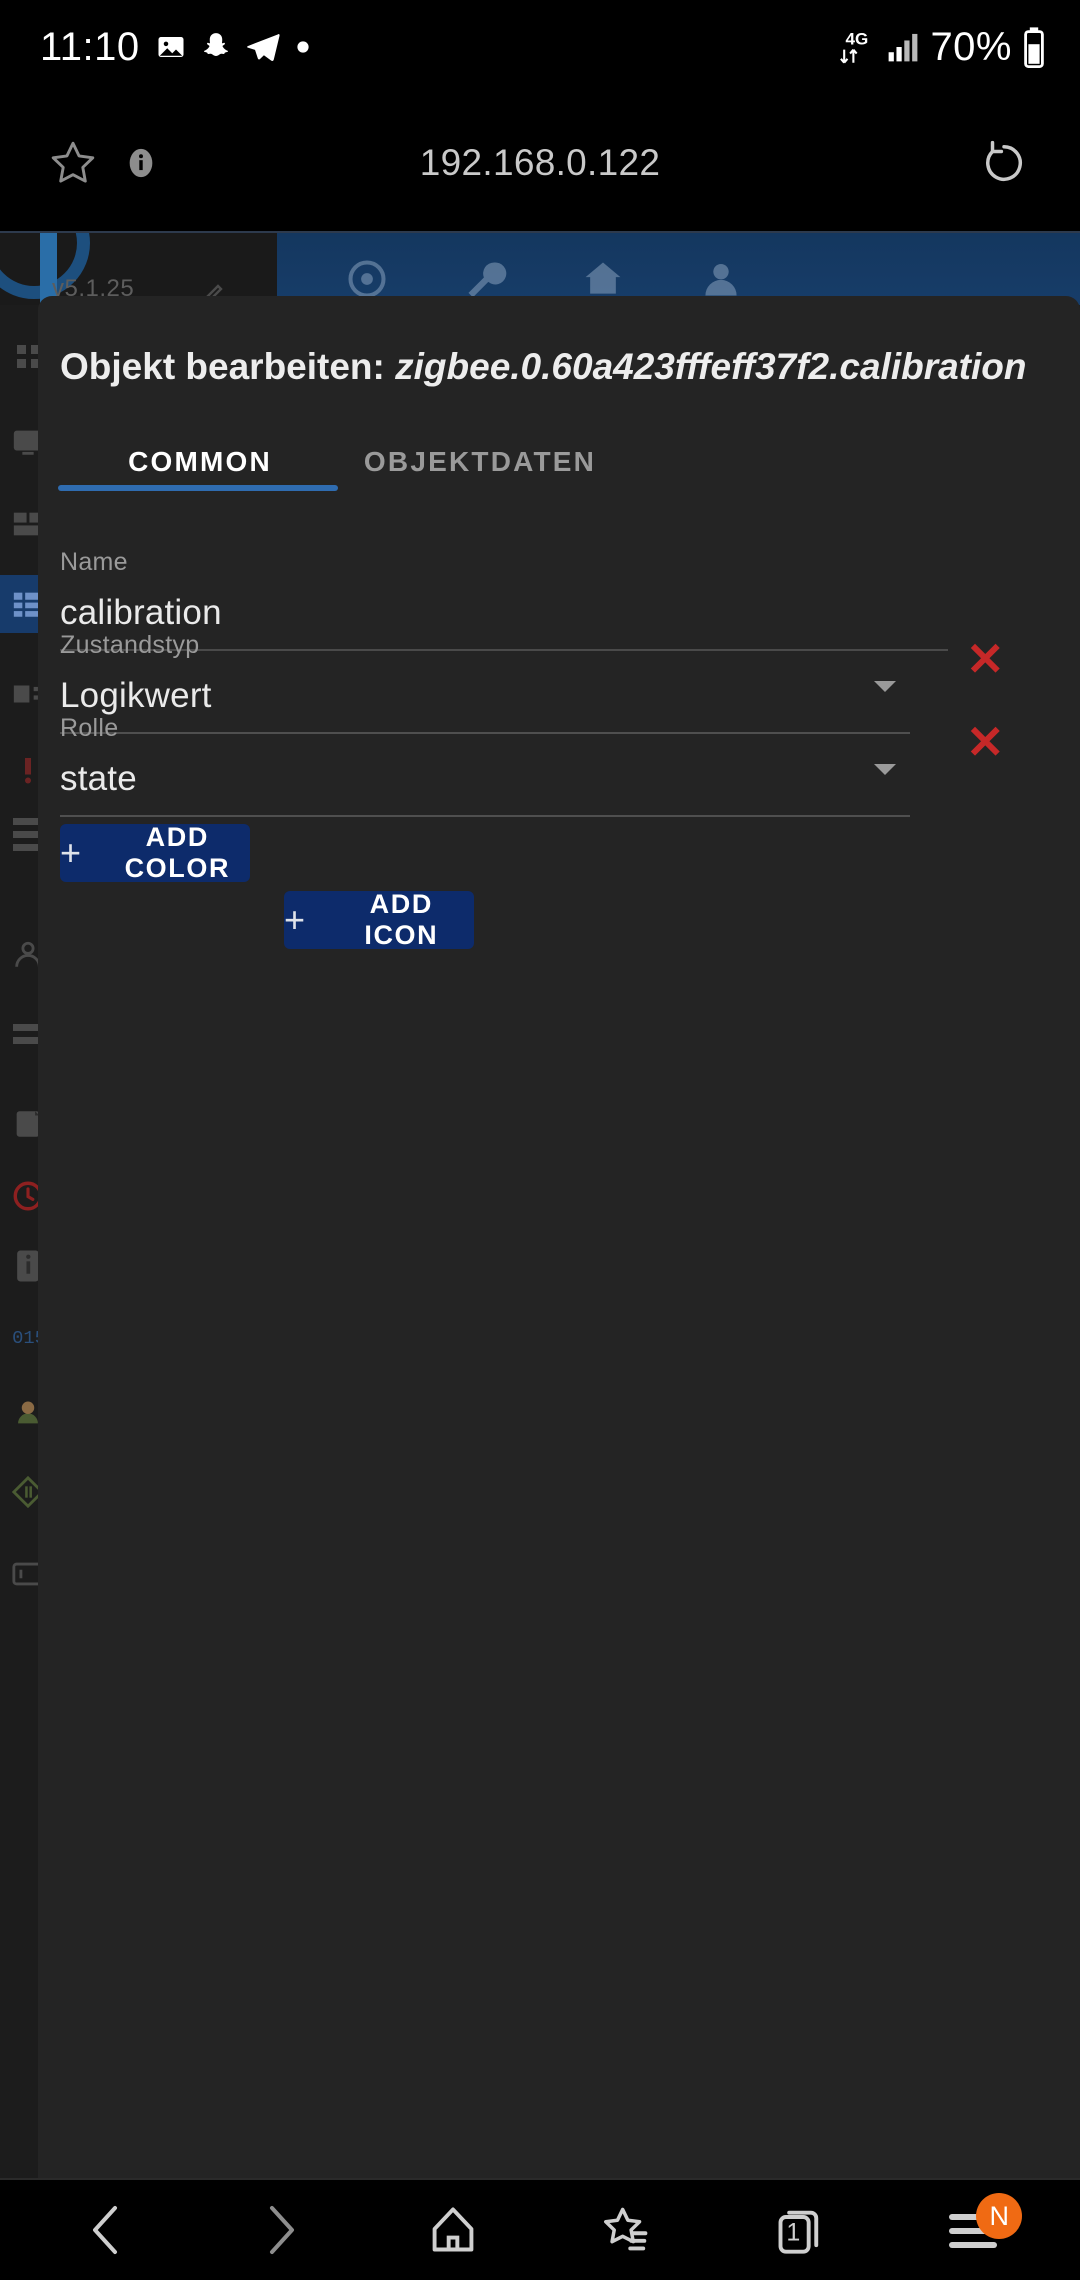 The image size is (1080, 2280). I want to click on nav-menu-button: N, so click(973, 2229).